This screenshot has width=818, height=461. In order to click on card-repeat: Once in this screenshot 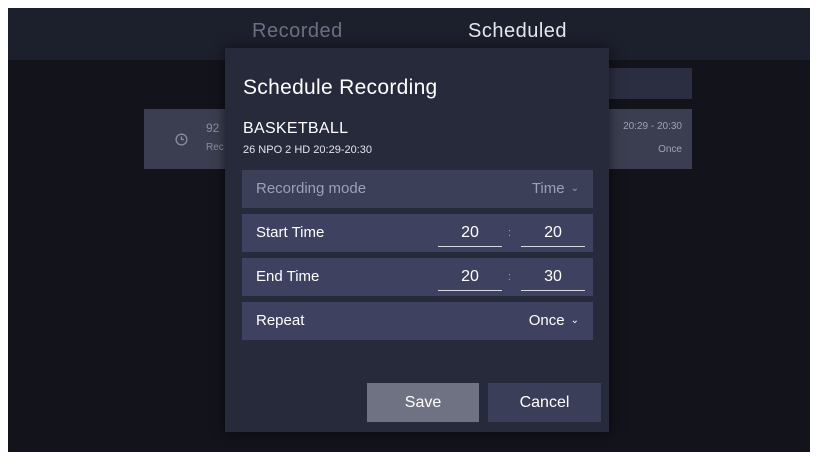, I will do `click(670, 149)`.